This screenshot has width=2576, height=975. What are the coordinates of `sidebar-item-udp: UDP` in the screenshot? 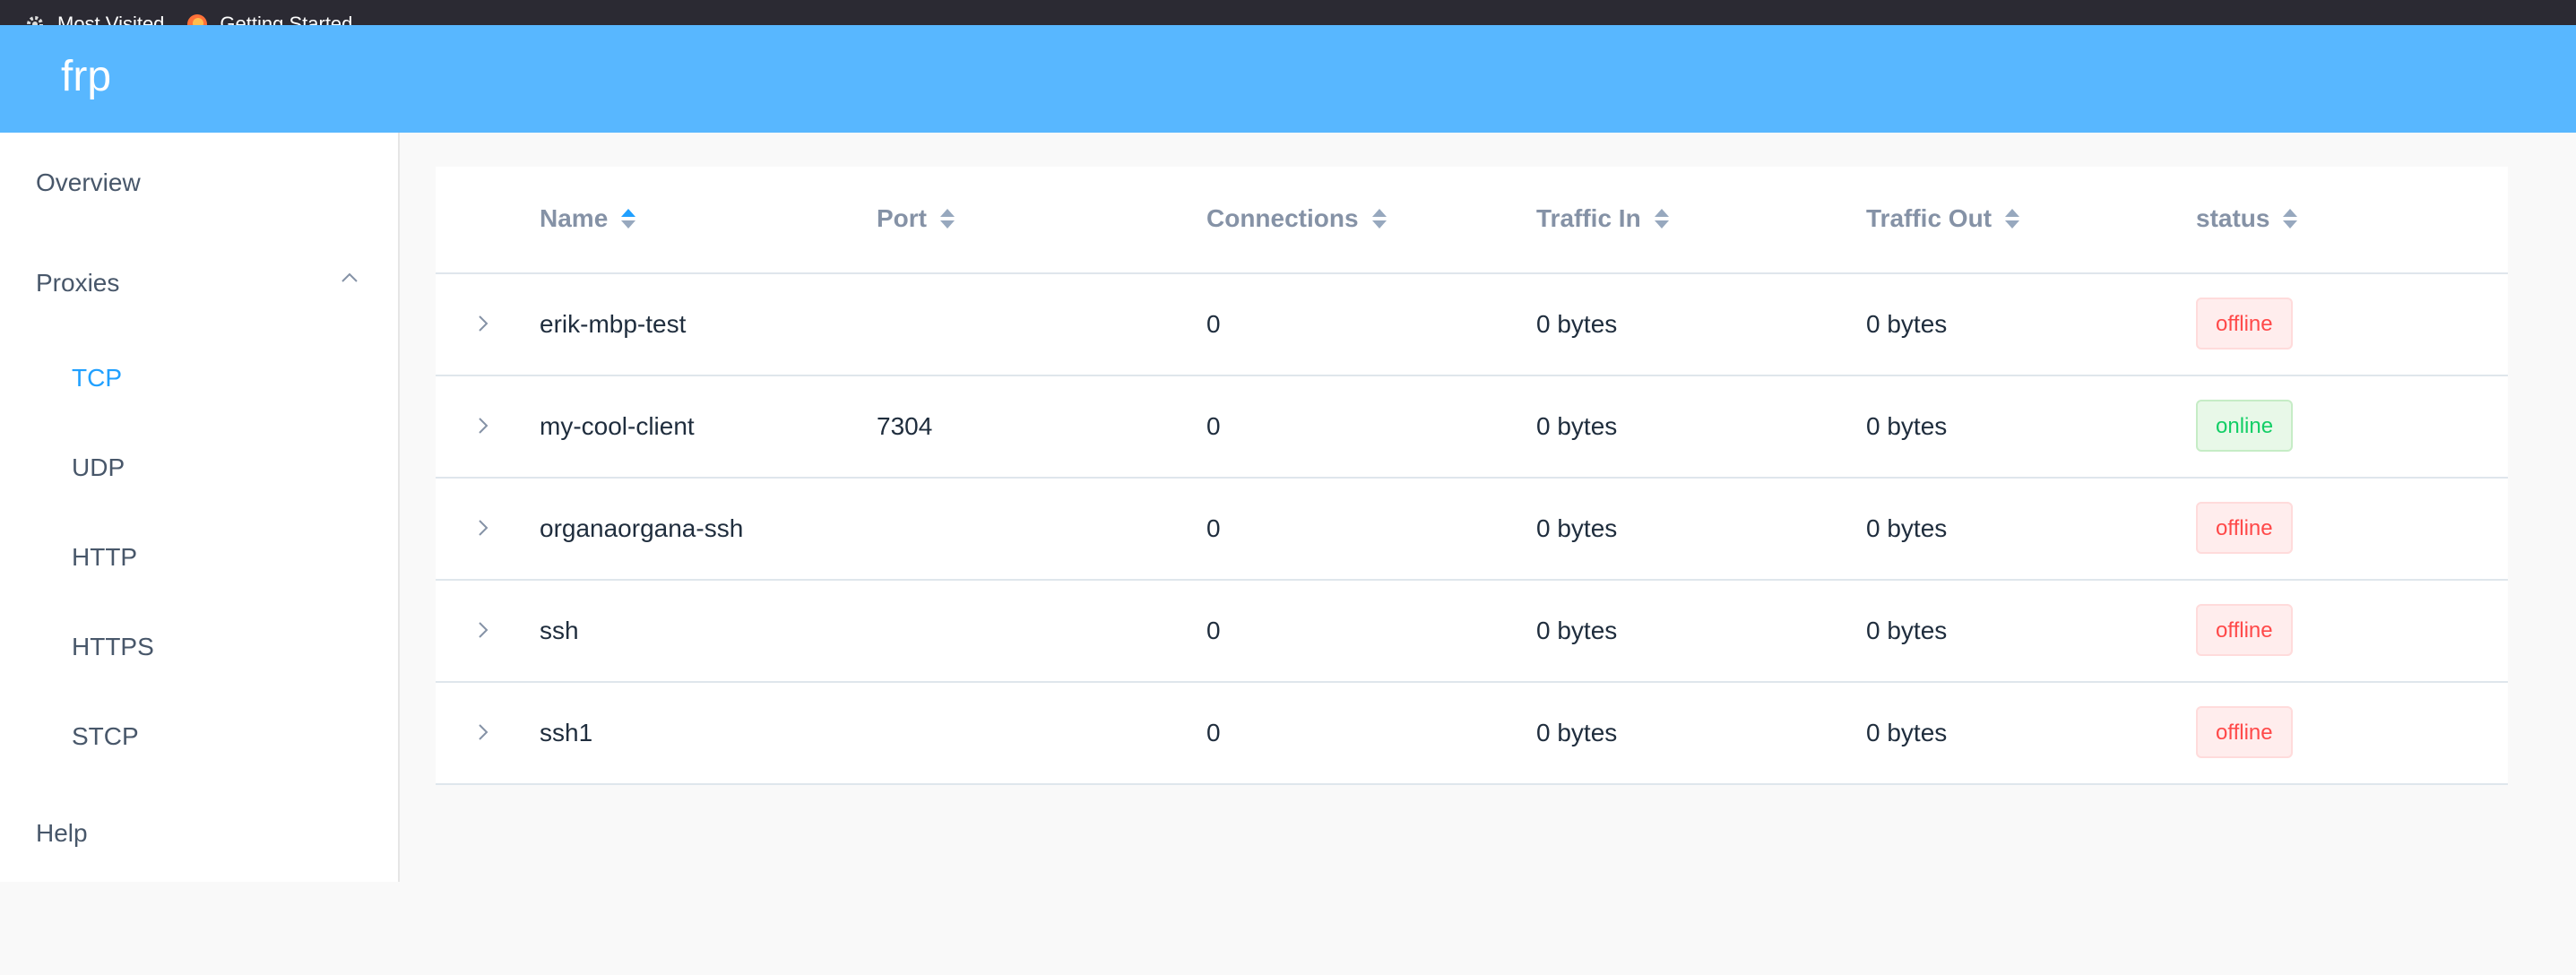 It's located at (98, 468).